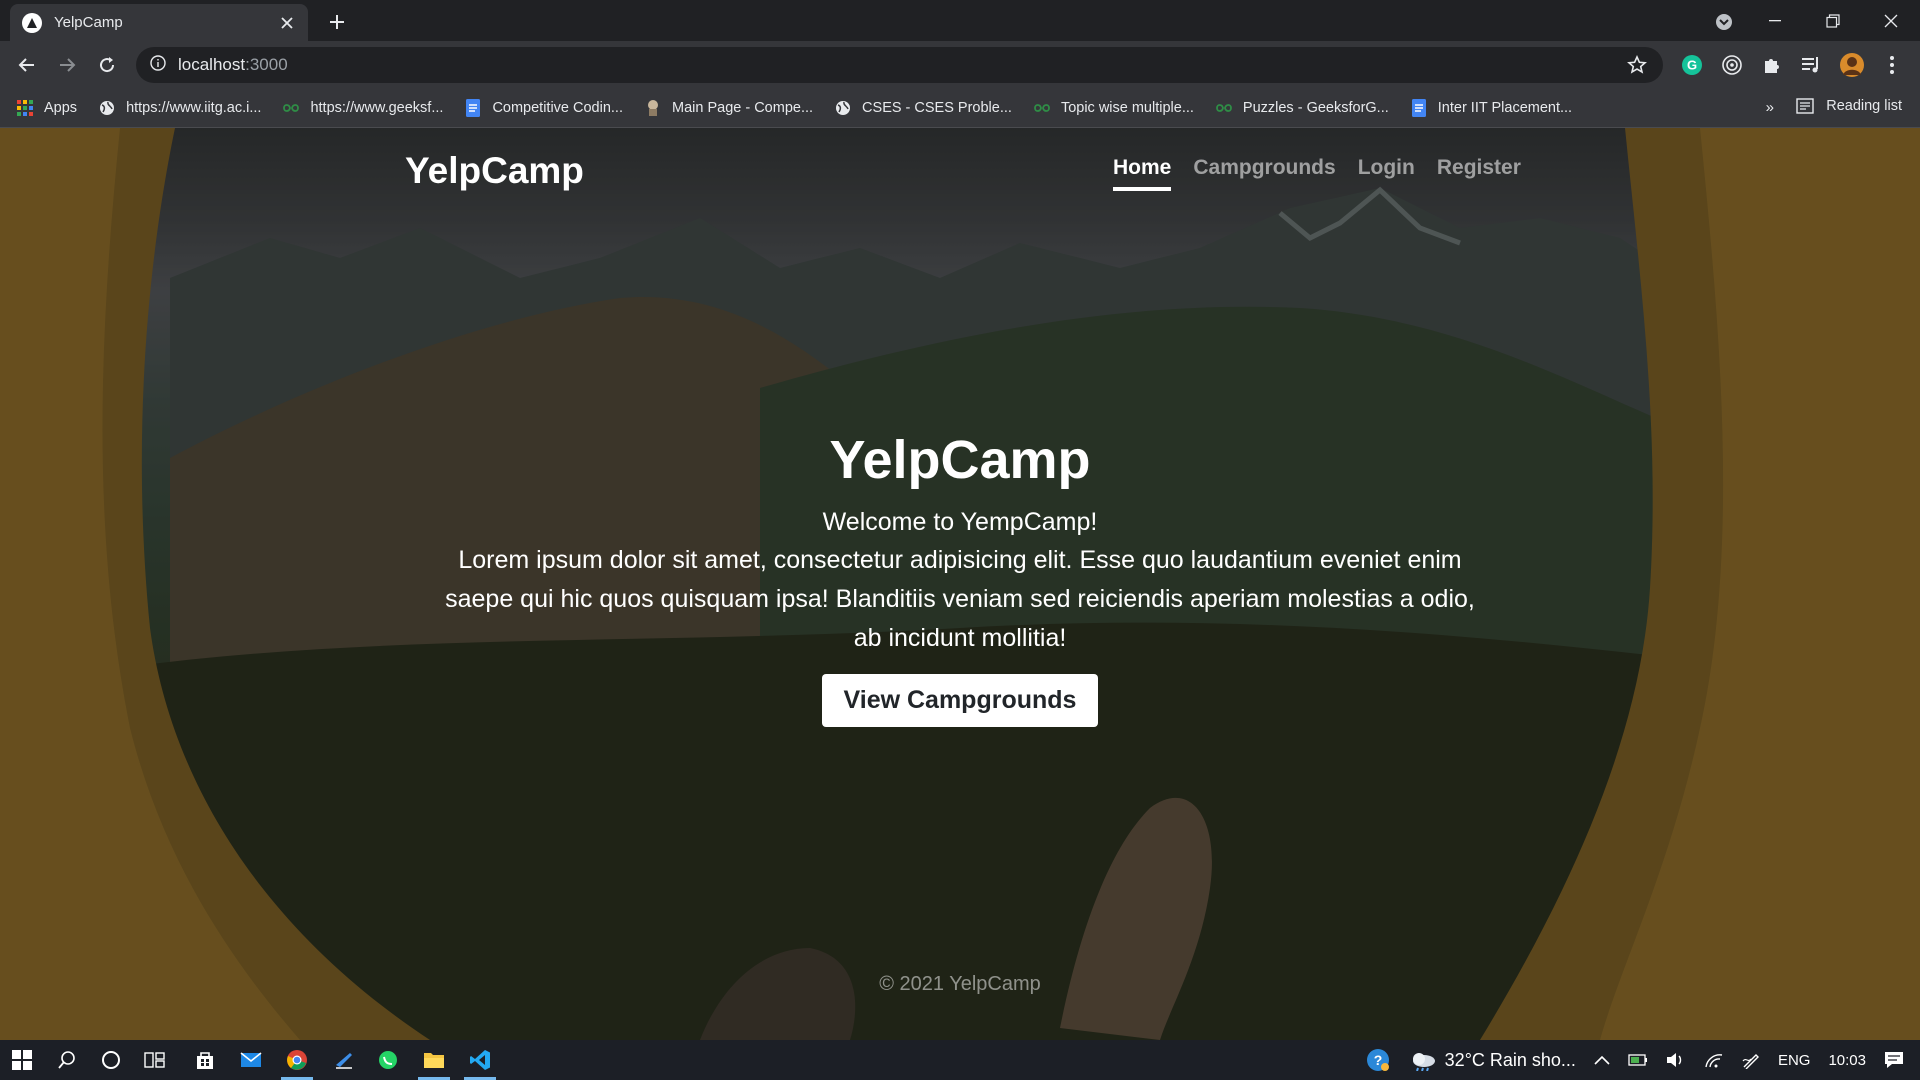 This screenshot has height=1080, width=1920. I want to click on notifications-icon, so click(1894, 1060).